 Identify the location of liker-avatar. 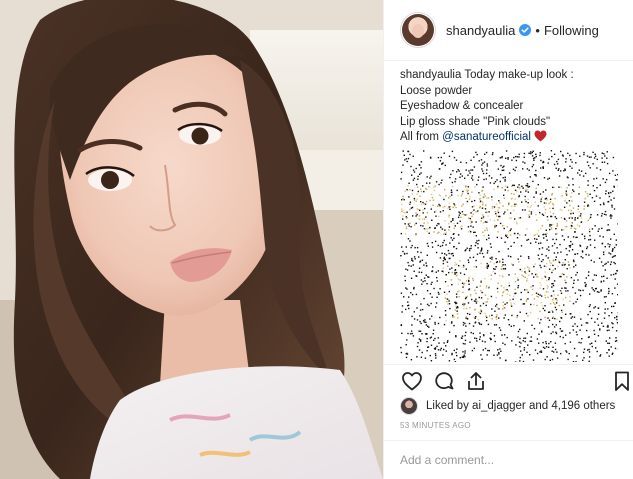
(409, 406).